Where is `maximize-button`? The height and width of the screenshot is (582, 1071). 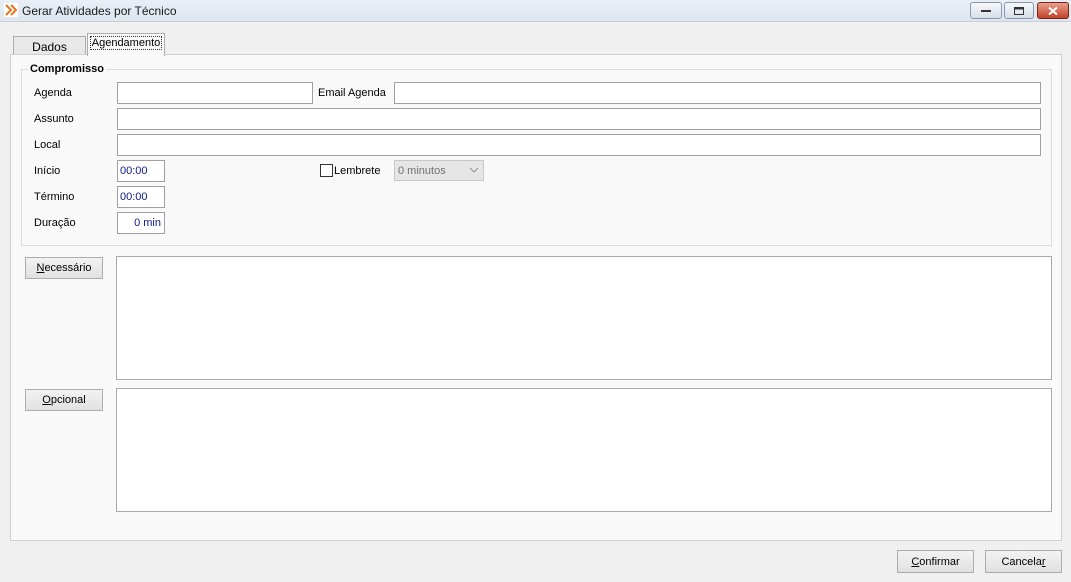
maximize-button is located at coordinates (1019, 10).